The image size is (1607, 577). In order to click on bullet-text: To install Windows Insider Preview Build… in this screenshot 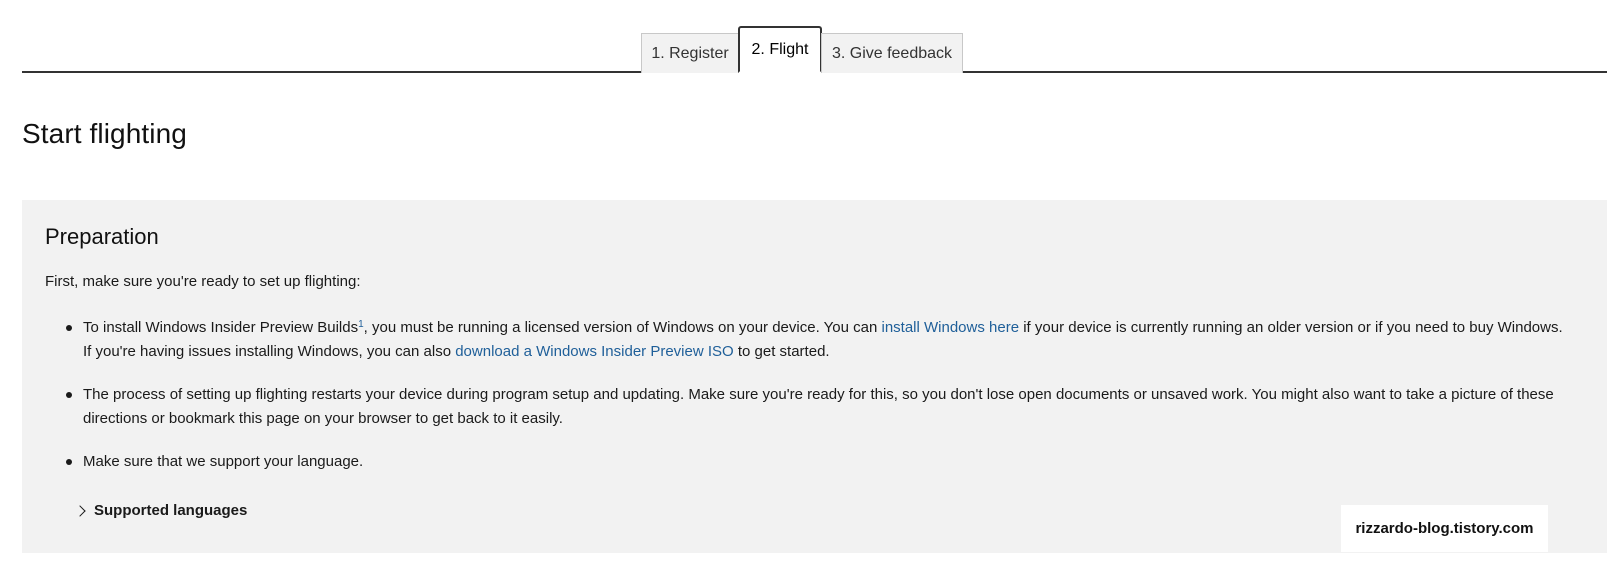, I will do `click(221, 327)`.